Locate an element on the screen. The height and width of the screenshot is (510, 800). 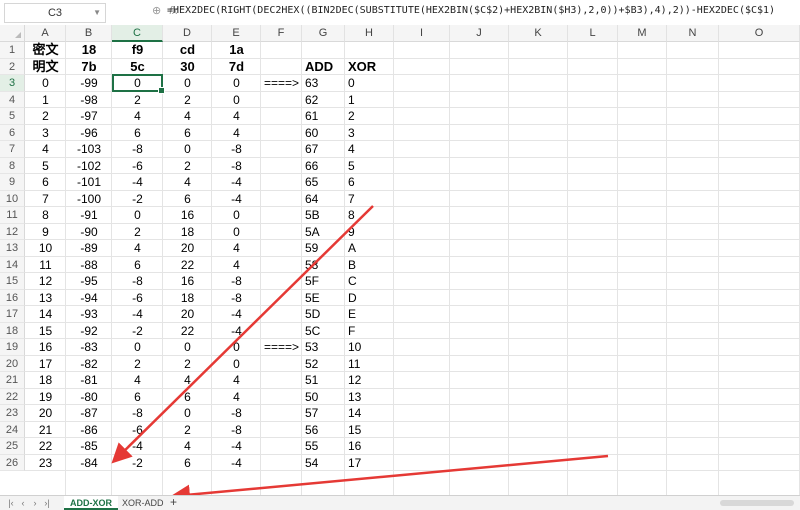
row-header: 13 is located at coordinates (12, 248).